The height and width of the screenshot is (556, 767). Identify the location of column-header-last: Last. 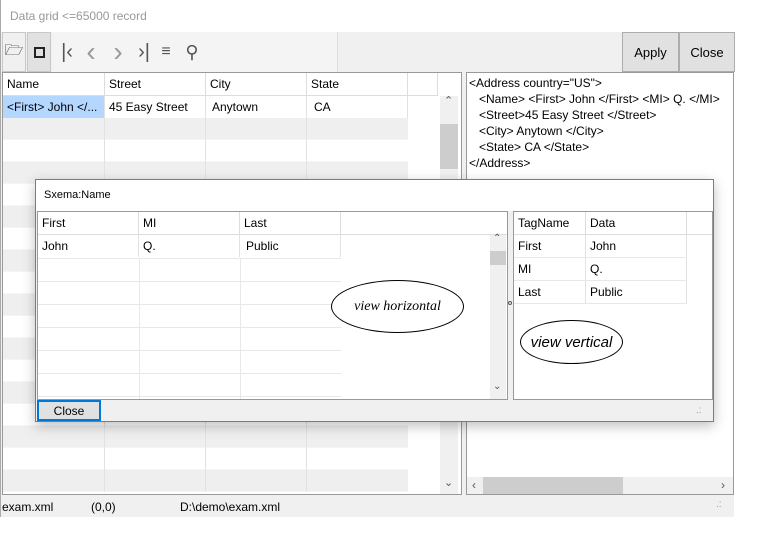
(290, 223).